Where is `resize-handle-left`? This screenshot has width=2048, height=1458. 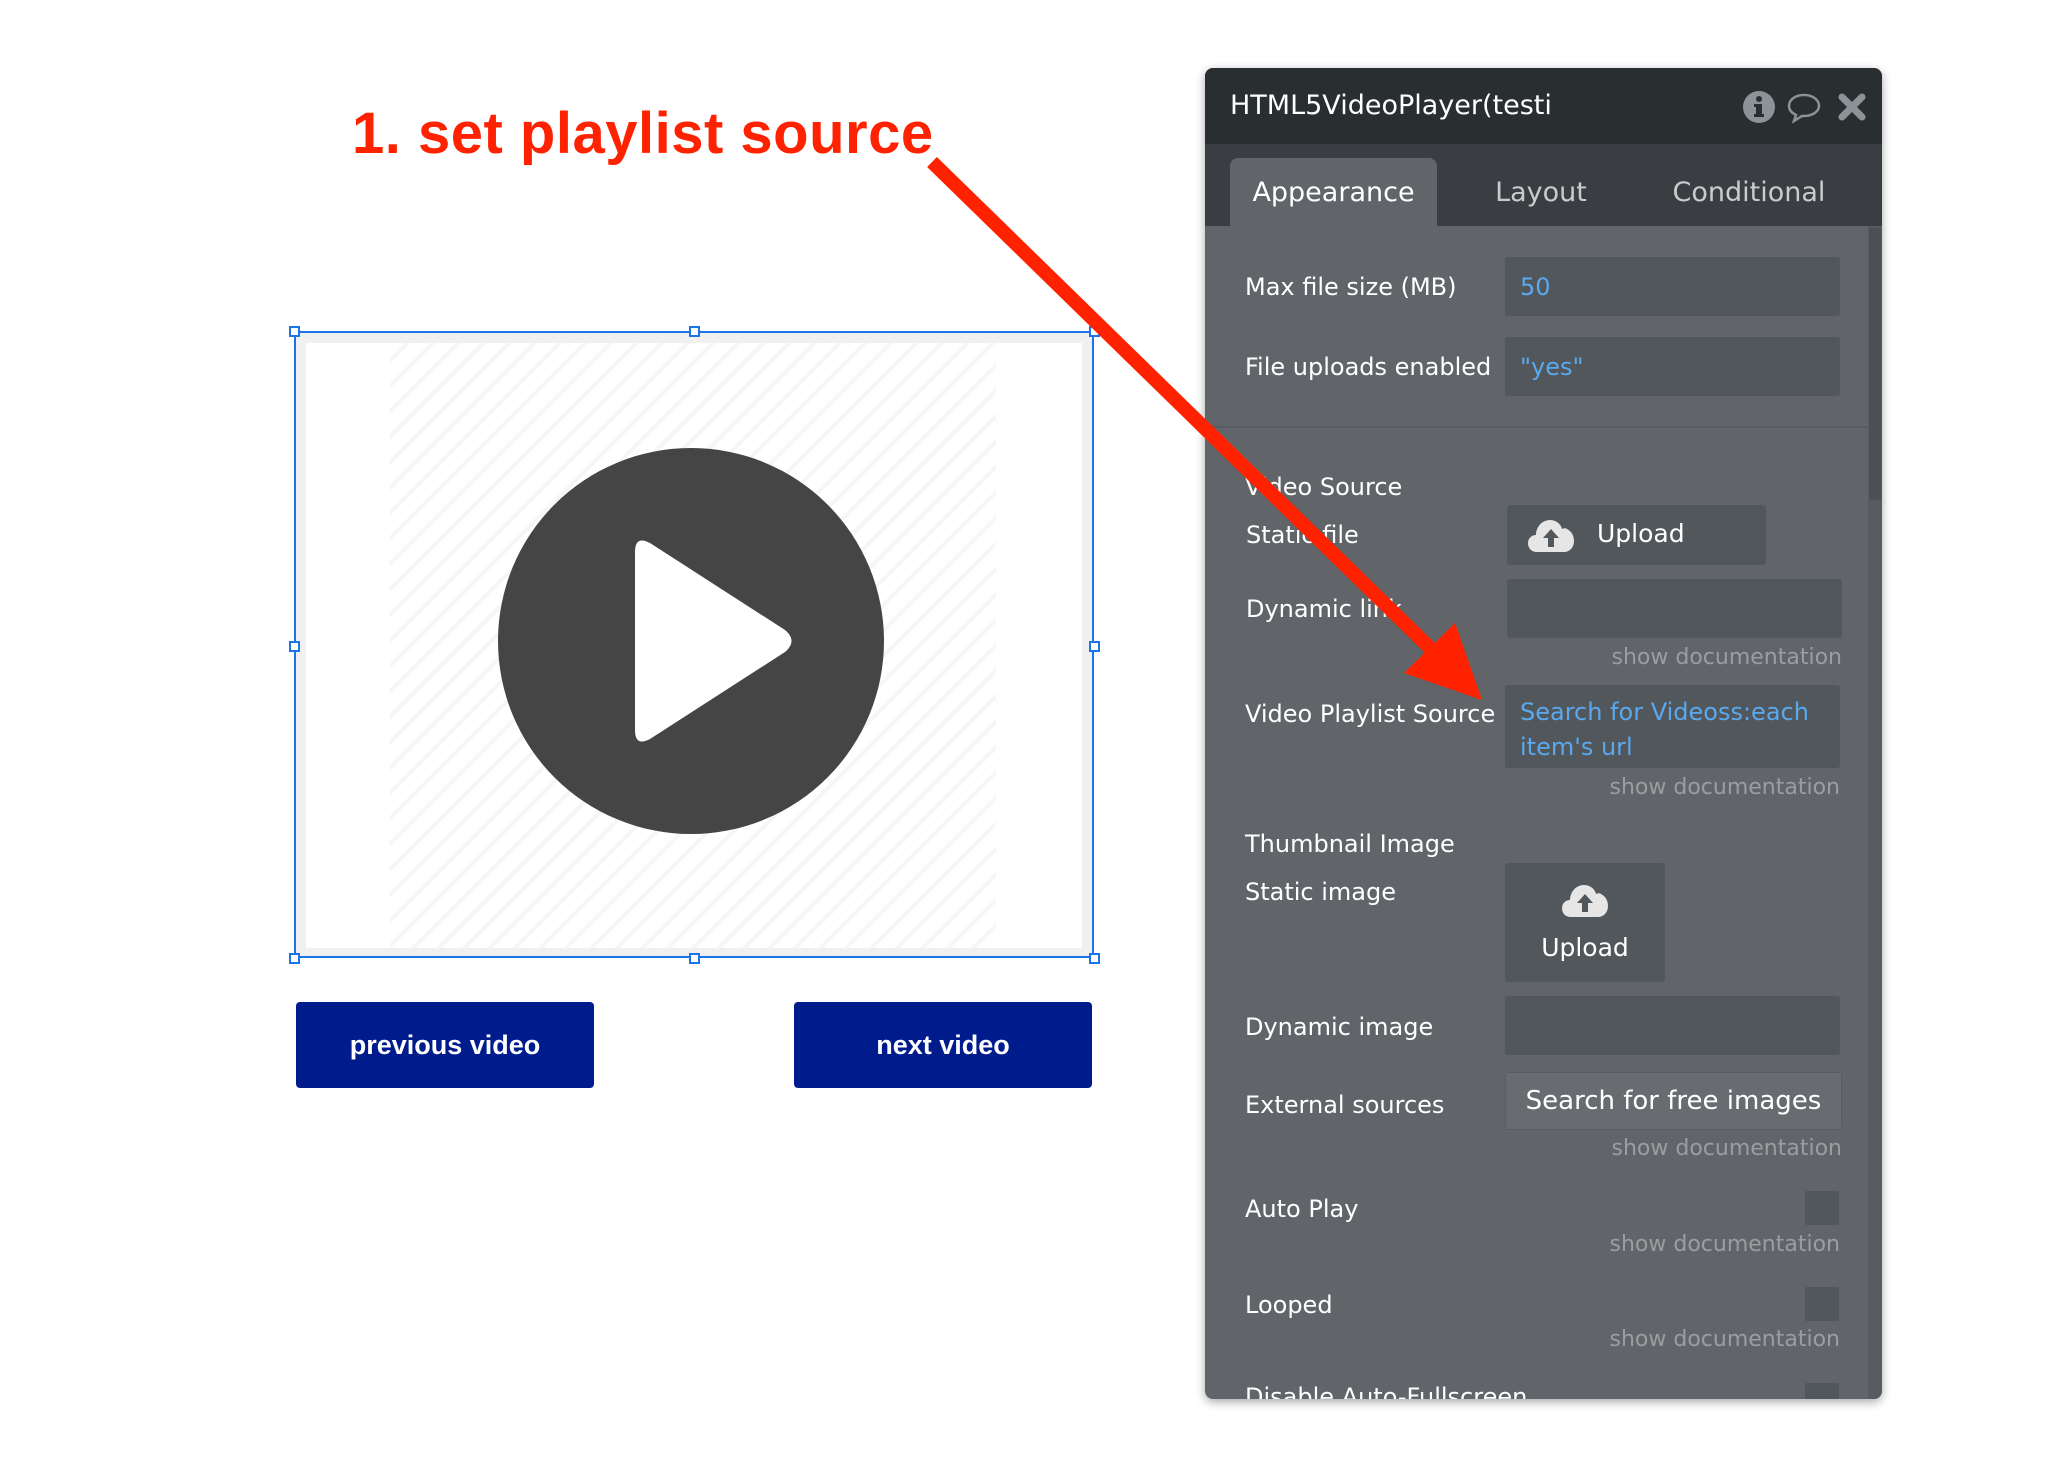 resize-handle-left is located at coordinates (294, 646).